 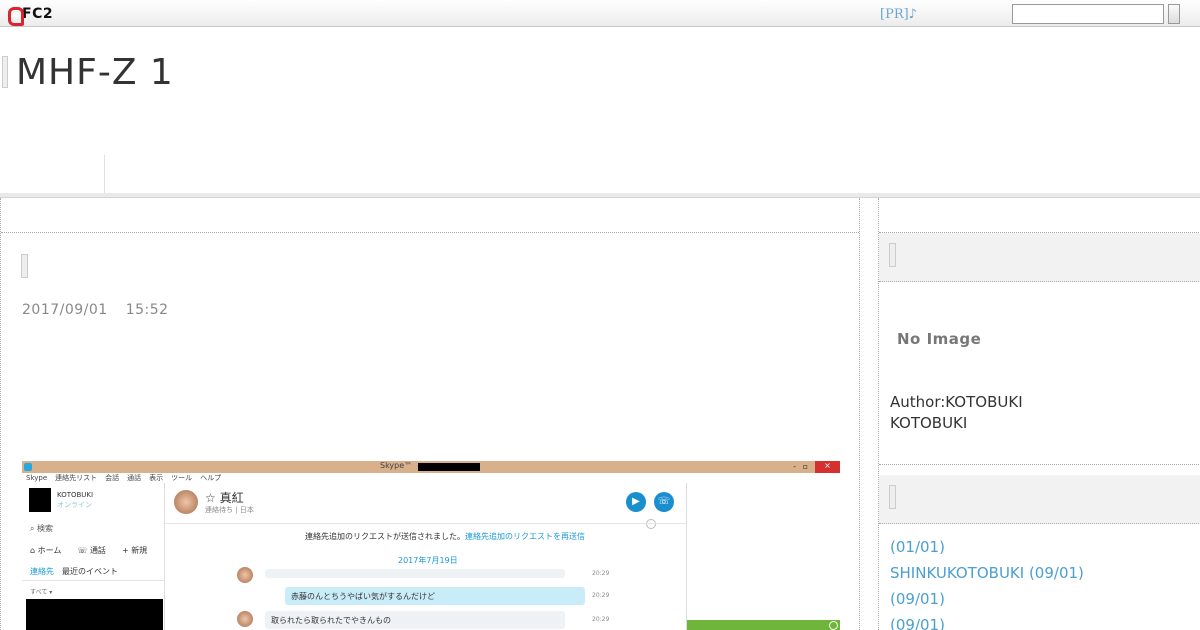 I want to click on skype-menu-item: ツール, so click(x=182, y=478).